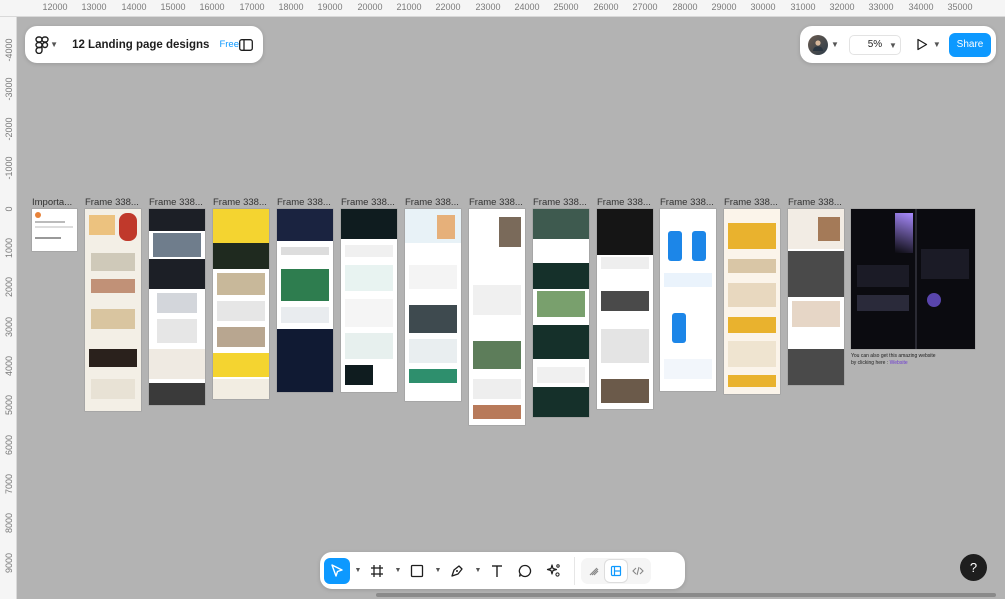 This screenshot has width=1005, height=599. I want to click on dev-mode-icon, so click(638, 571).